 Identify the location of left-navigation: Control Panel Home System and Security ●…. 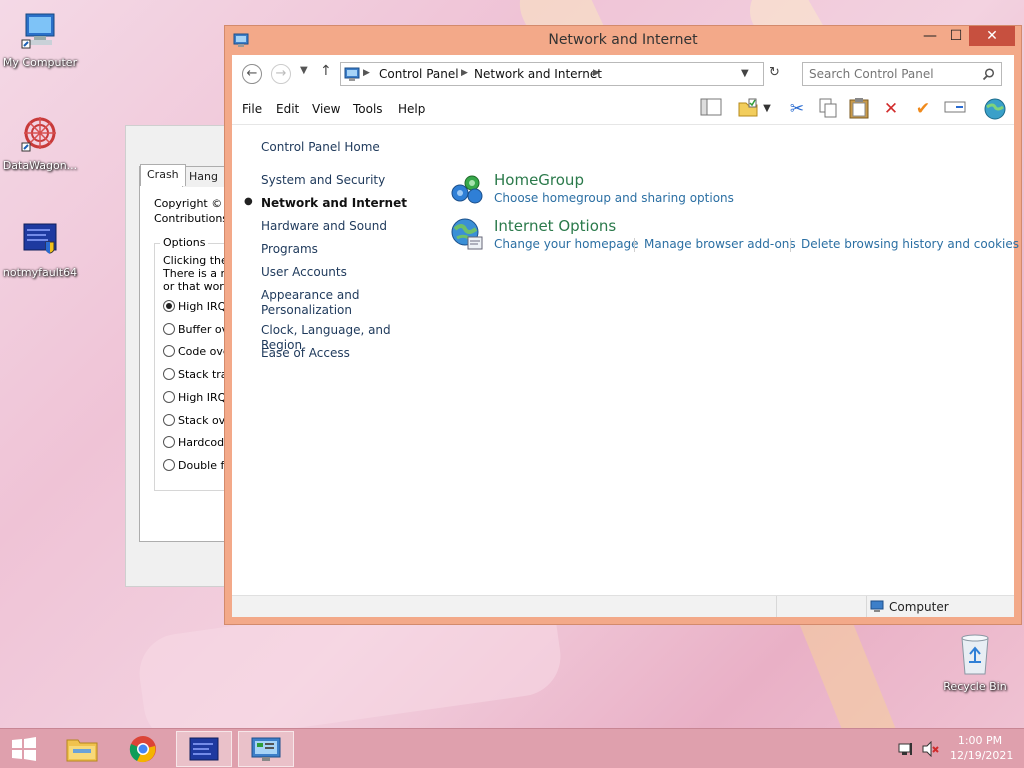
(332, 356).